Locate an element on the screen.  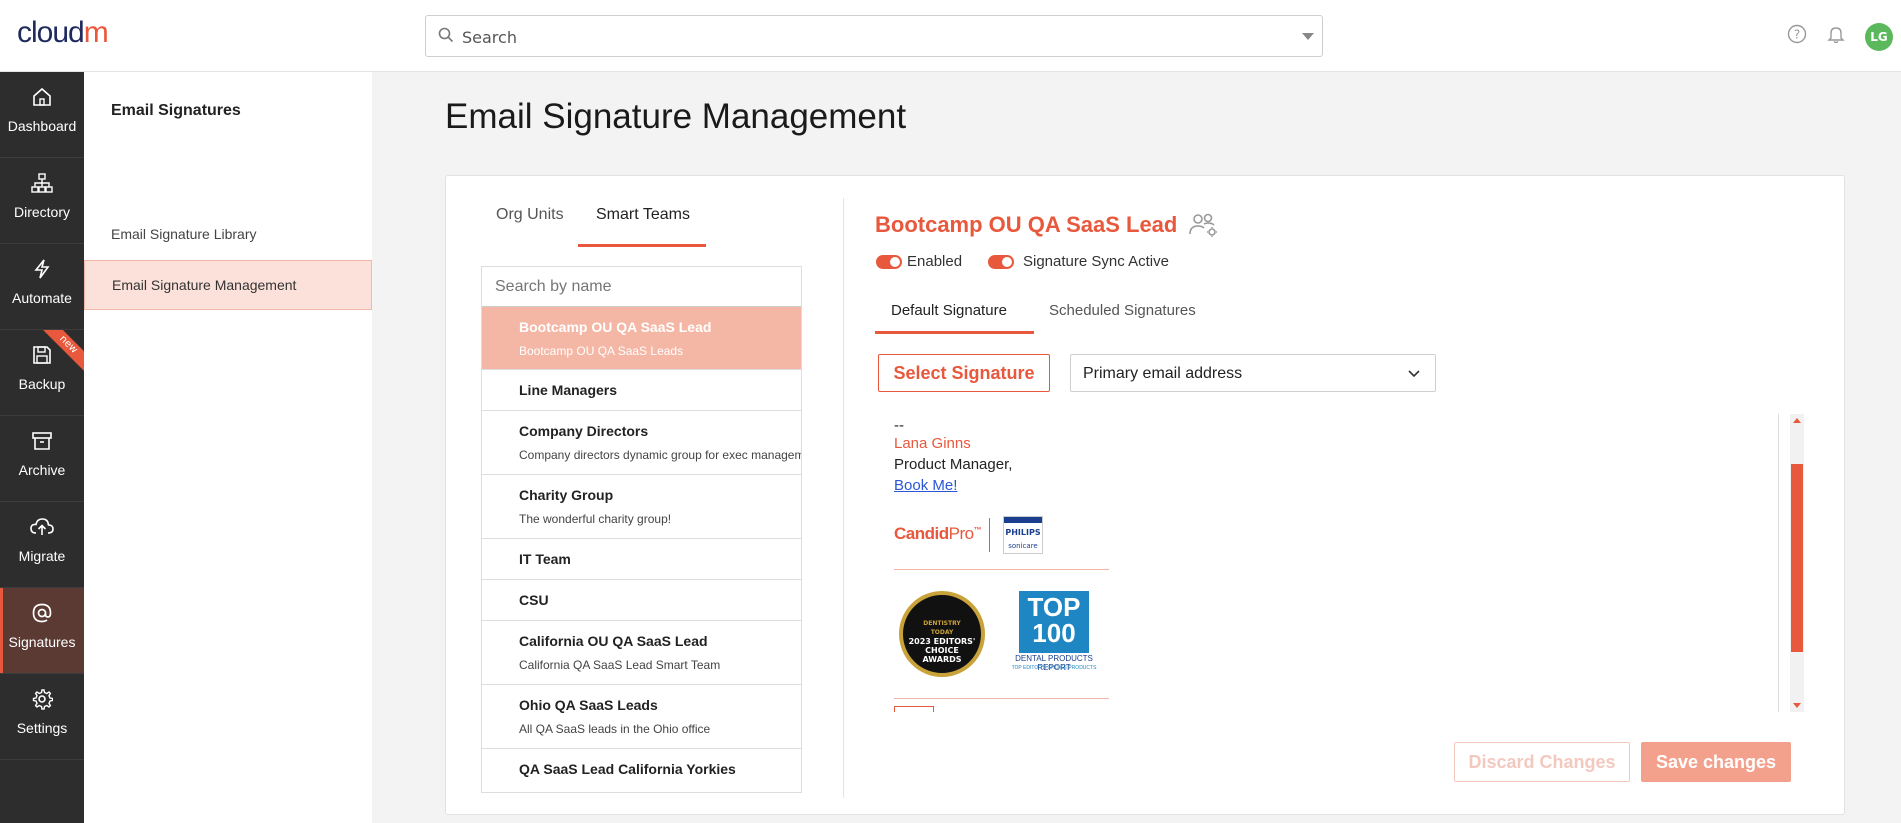
cloud-upload-icon is located at coordinates (42, 526).